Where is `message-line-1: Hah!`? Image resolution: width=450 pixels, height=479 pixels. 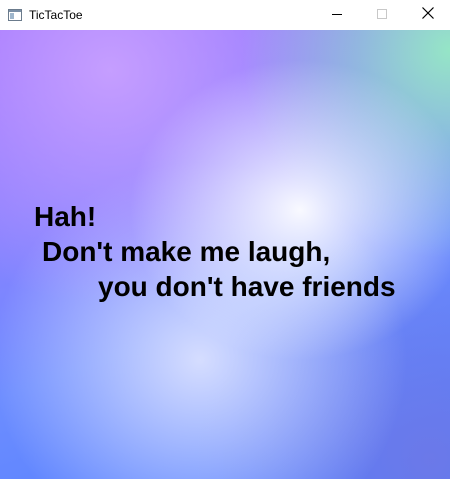 message-line-1: Hah! is located at coordinates (65, 216).